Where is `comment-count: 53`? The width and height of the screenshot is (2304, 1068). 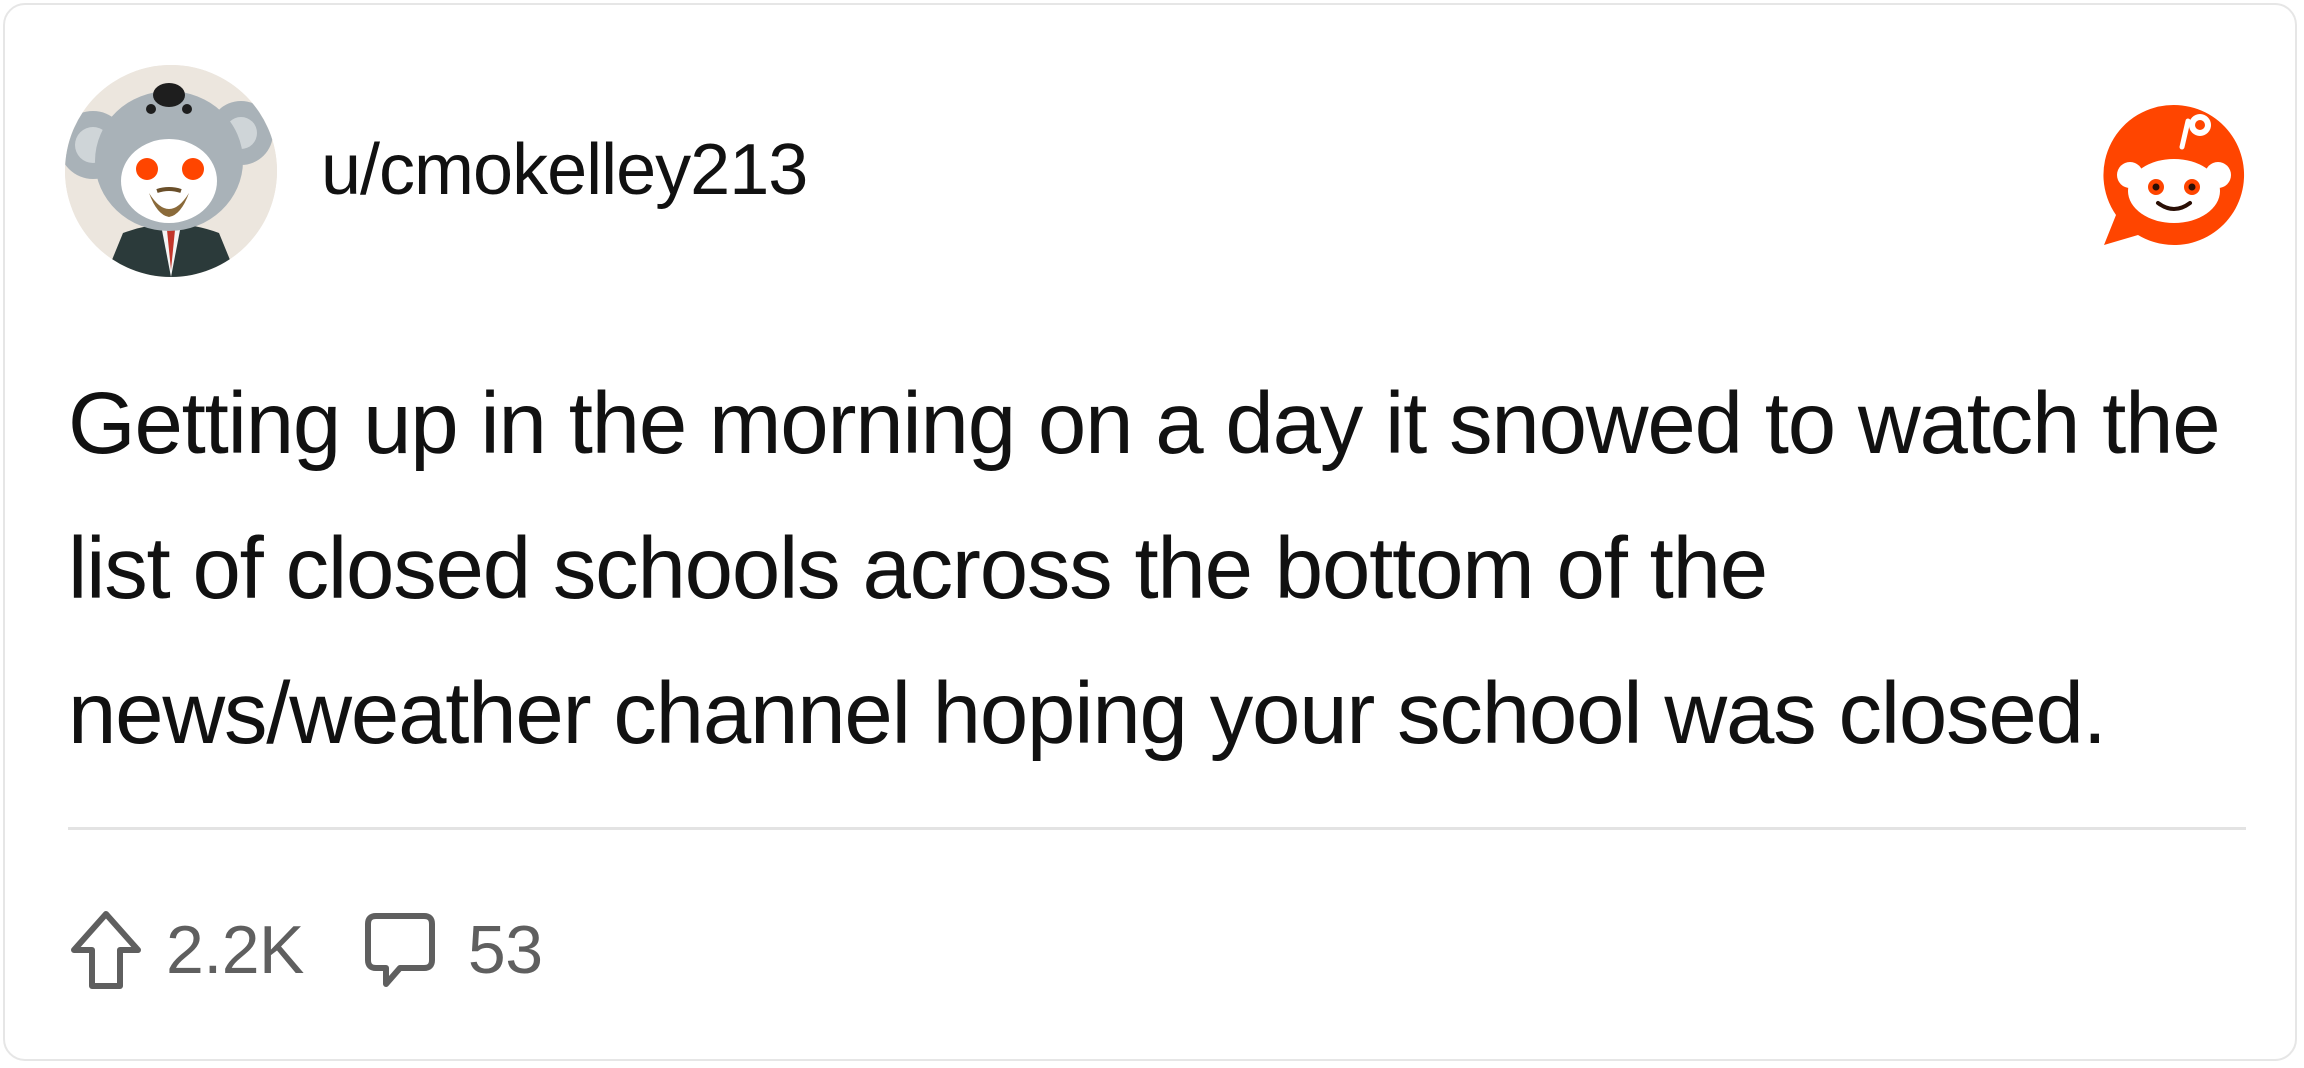
comment-count: 53 is located at coordinates (505, 950).